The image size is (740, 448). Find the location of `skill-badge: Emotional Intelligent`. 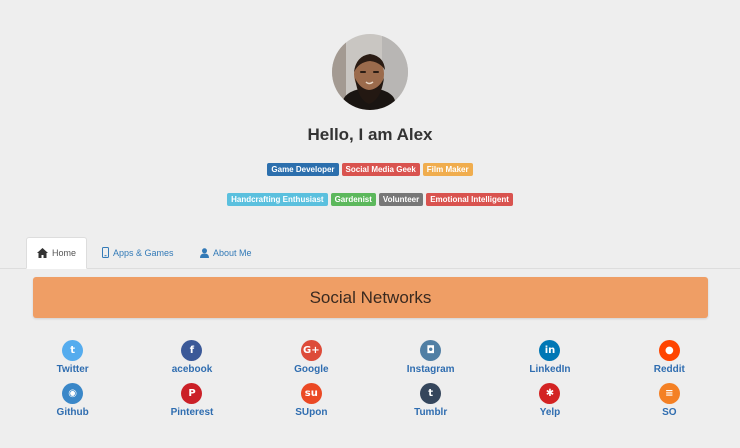

skill-badge: Emotional Intelligent is located at coordinates (469, 199).